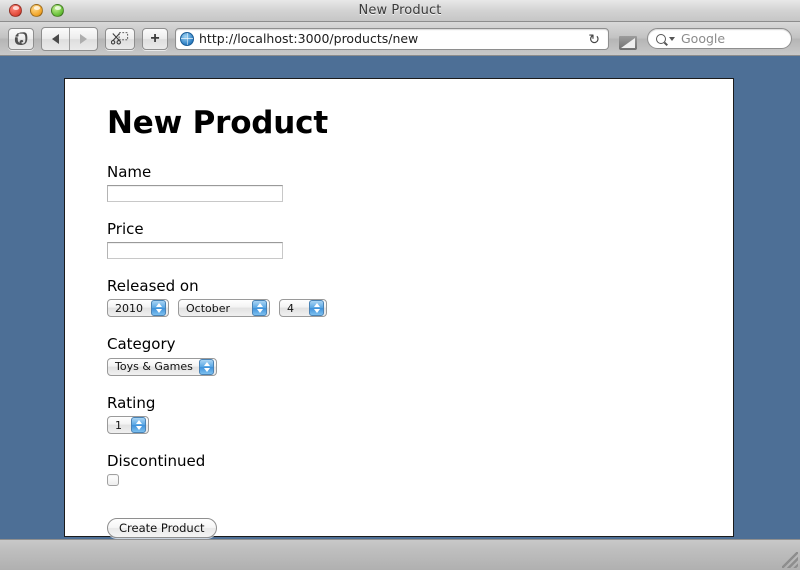  What do you see at coordinates (420, 239) in the screenshot?
I see `field-price: Price` at bounding box center [420, 239].